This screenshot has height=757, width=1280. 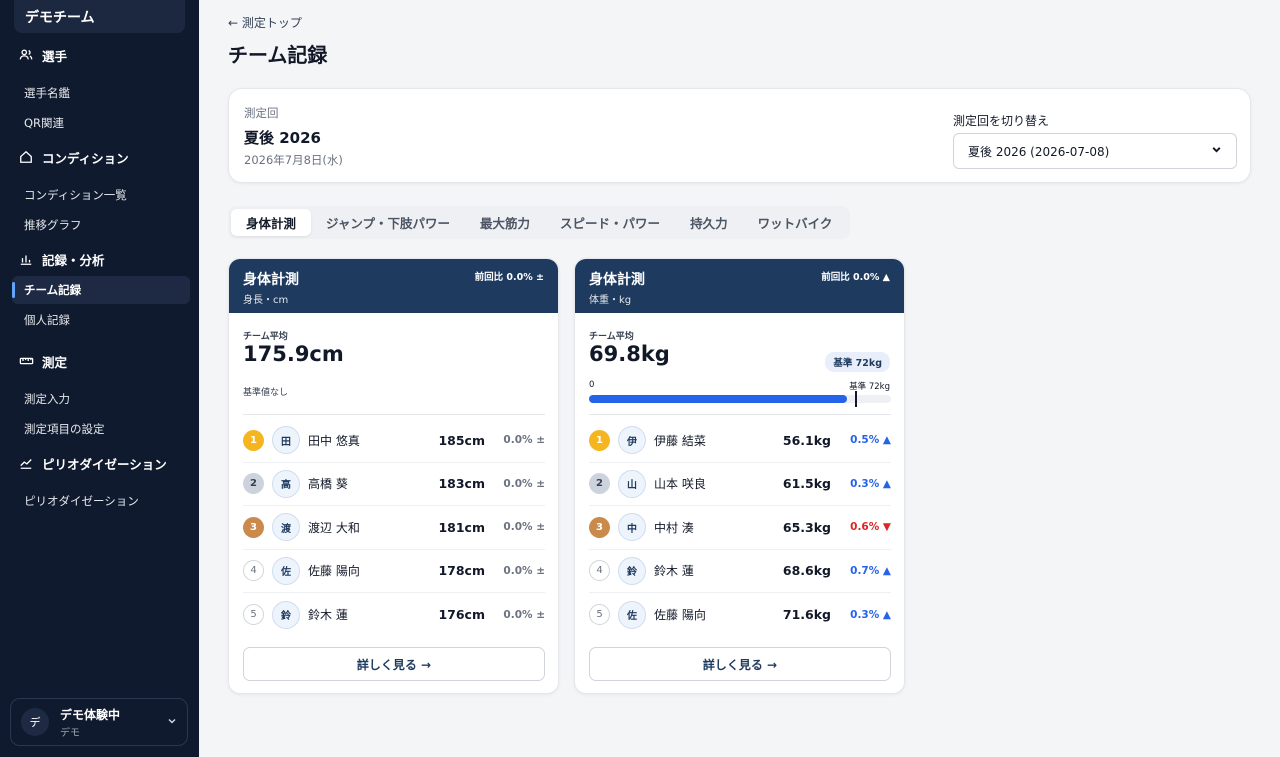 I want to click on ranking-row: 1 田 田中 悠真 185cm 0.0% ±, so click(x=394, y=441).